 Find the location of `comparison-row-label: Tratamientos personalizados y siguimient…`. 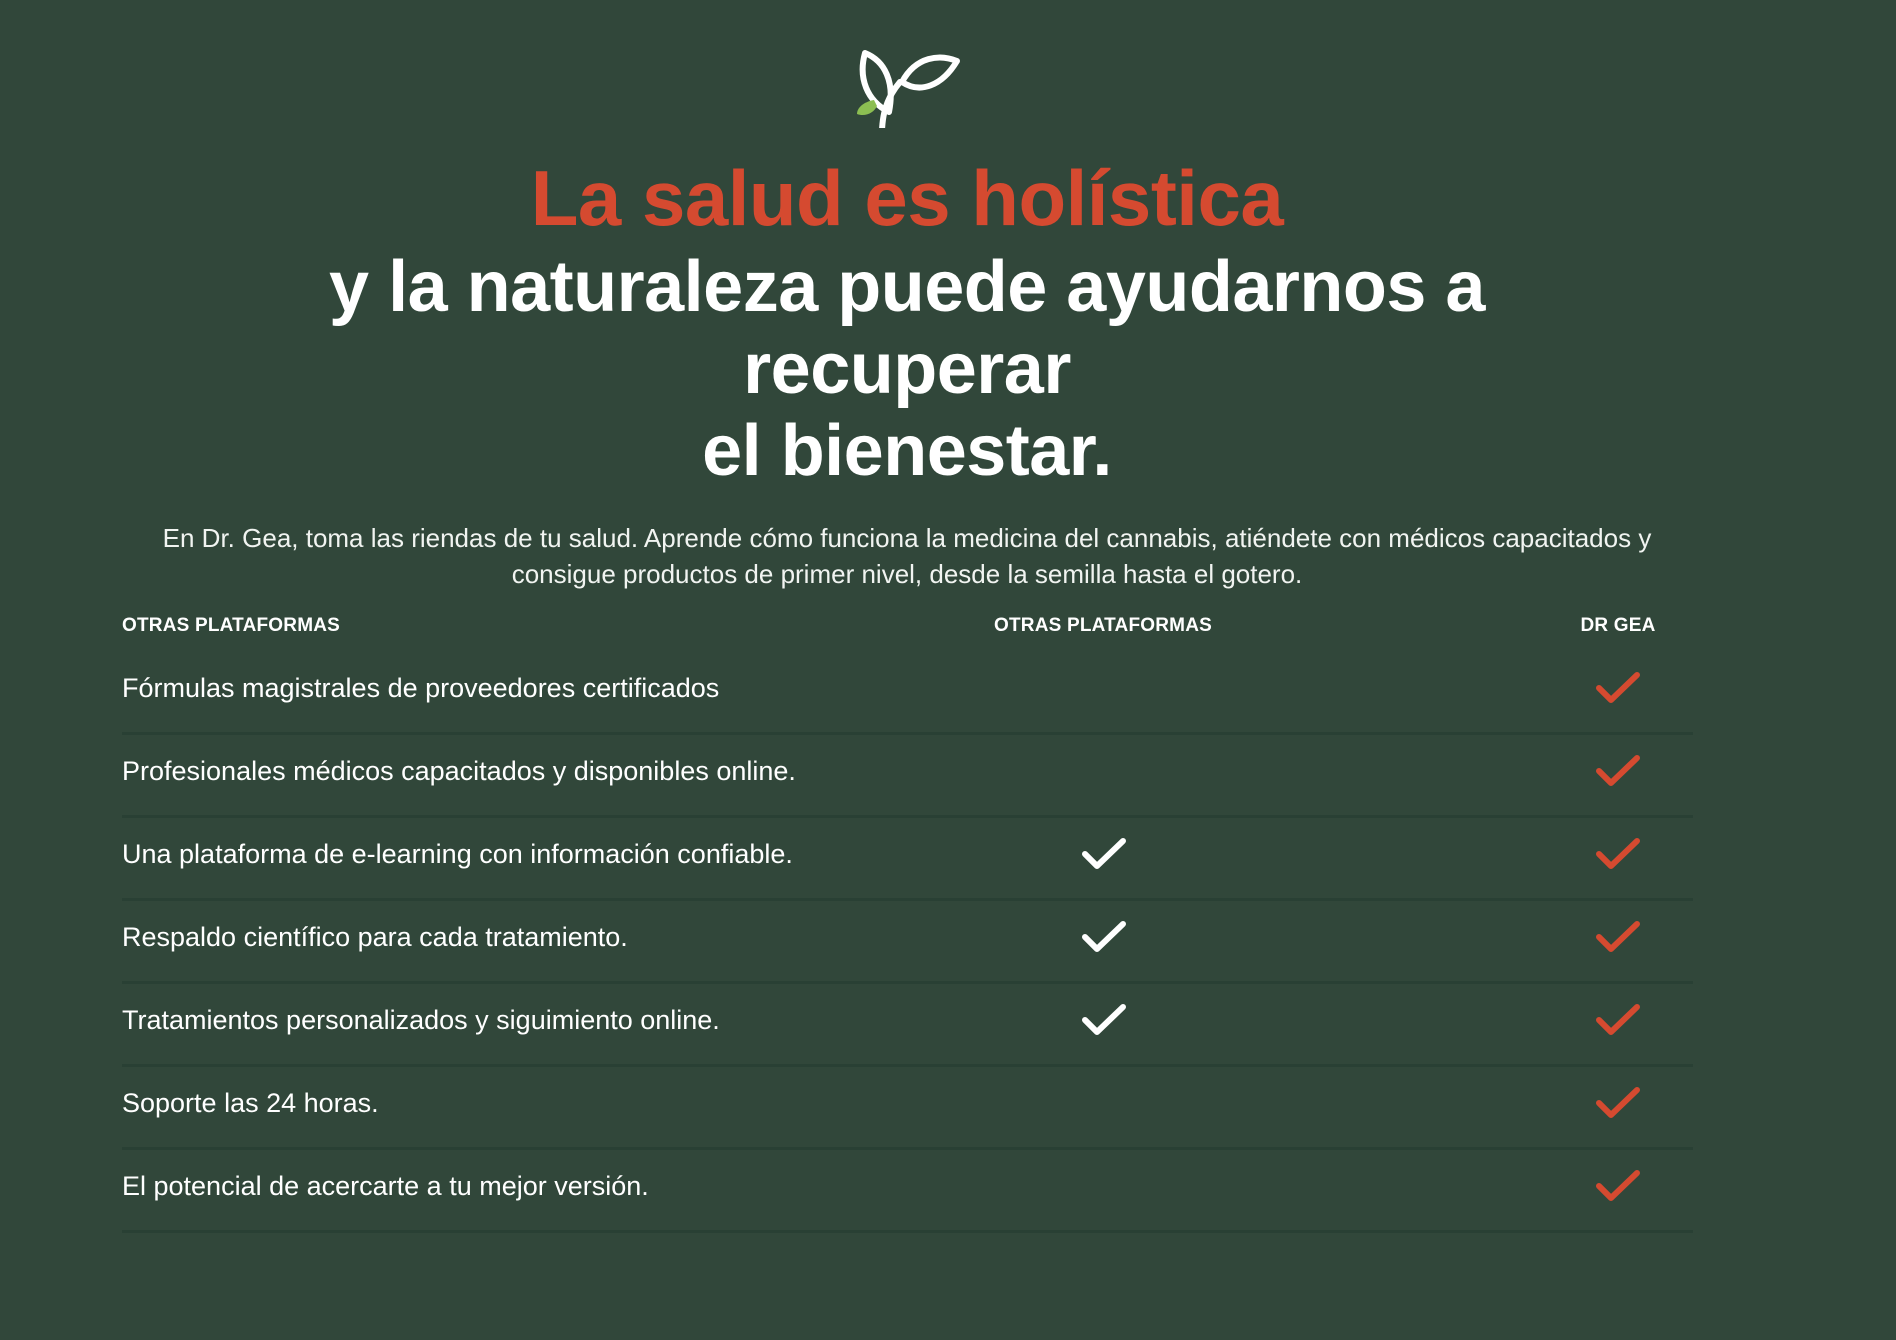

comparison-row-label: Tratamientos personalizados y siguimient… is located at coordinates (421, 1020).